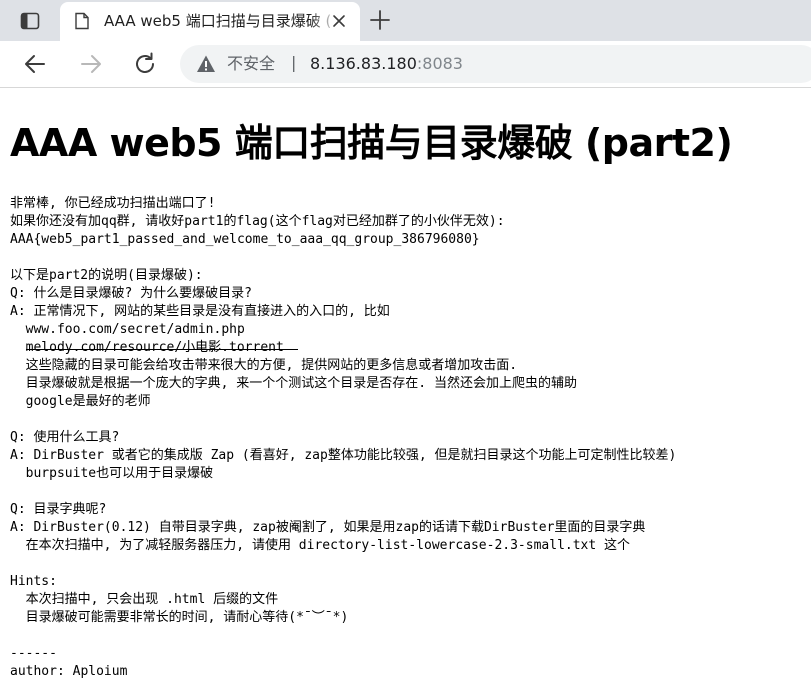 The width and height of the screenshot is (811, 698). I want to click on page-heading: AAA web5 端口扫描与目录爆破 (part2), so click(371, 143).